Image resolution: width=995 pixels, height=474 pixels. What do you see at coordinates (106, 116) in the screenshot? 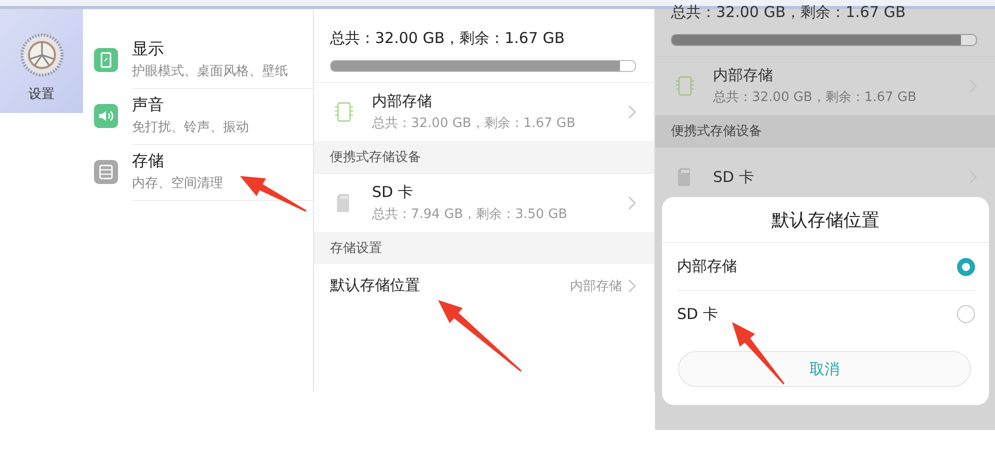
I see `speaker-icon` at bounding box center [106, 116].